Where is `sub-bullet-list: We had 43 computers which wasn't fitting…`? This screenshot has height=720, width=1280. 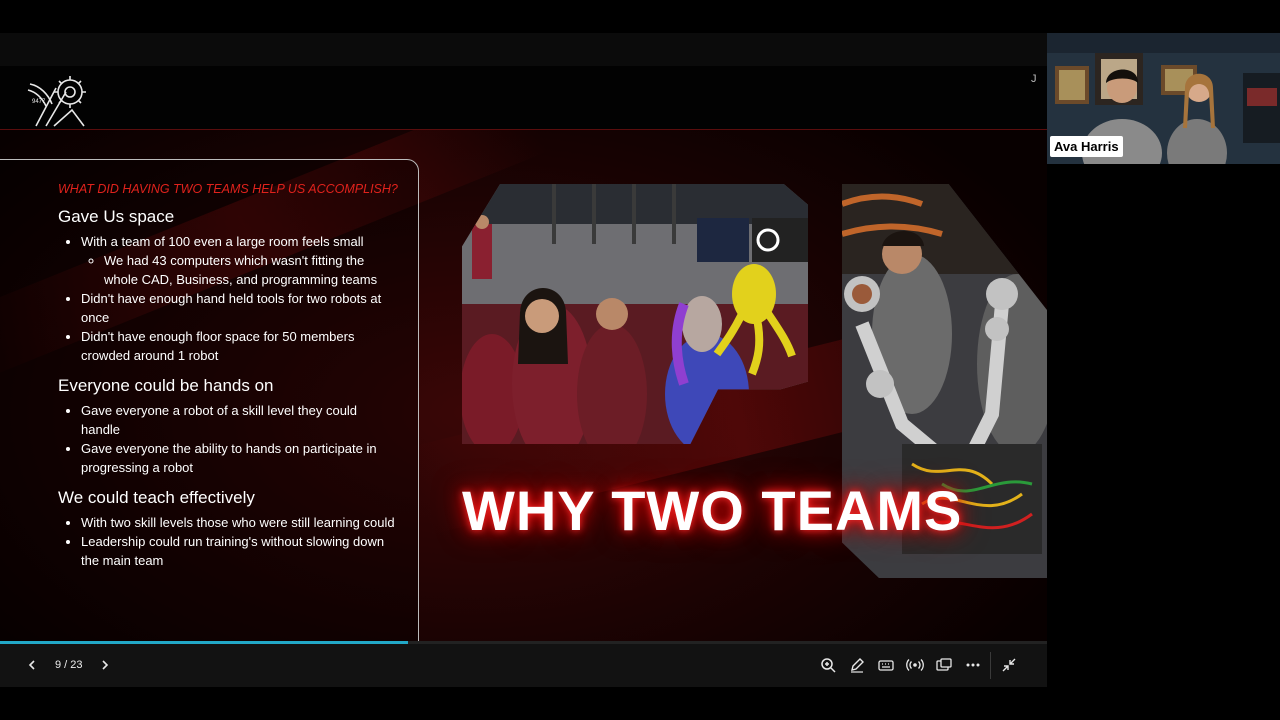
sub-bullet-list: We had 43 computers which wasn't fitting… is located at coordinates (239, 270).